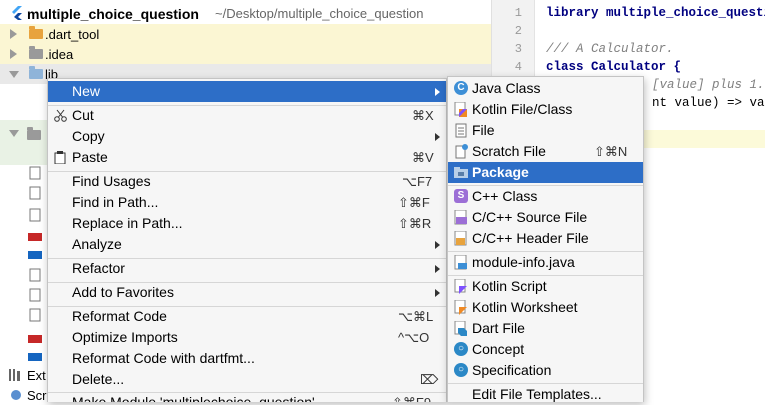  I want to click on file-icon, so click(461, 130).